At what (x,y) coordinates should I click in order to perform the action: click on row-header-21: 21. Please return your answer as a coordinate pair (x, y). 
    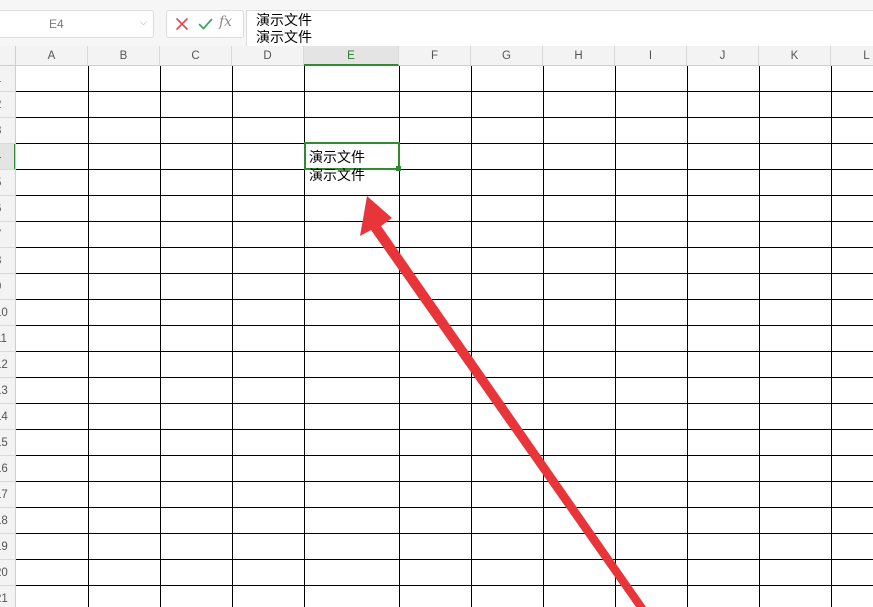
    Looking at the image, I should click on (7, 596).